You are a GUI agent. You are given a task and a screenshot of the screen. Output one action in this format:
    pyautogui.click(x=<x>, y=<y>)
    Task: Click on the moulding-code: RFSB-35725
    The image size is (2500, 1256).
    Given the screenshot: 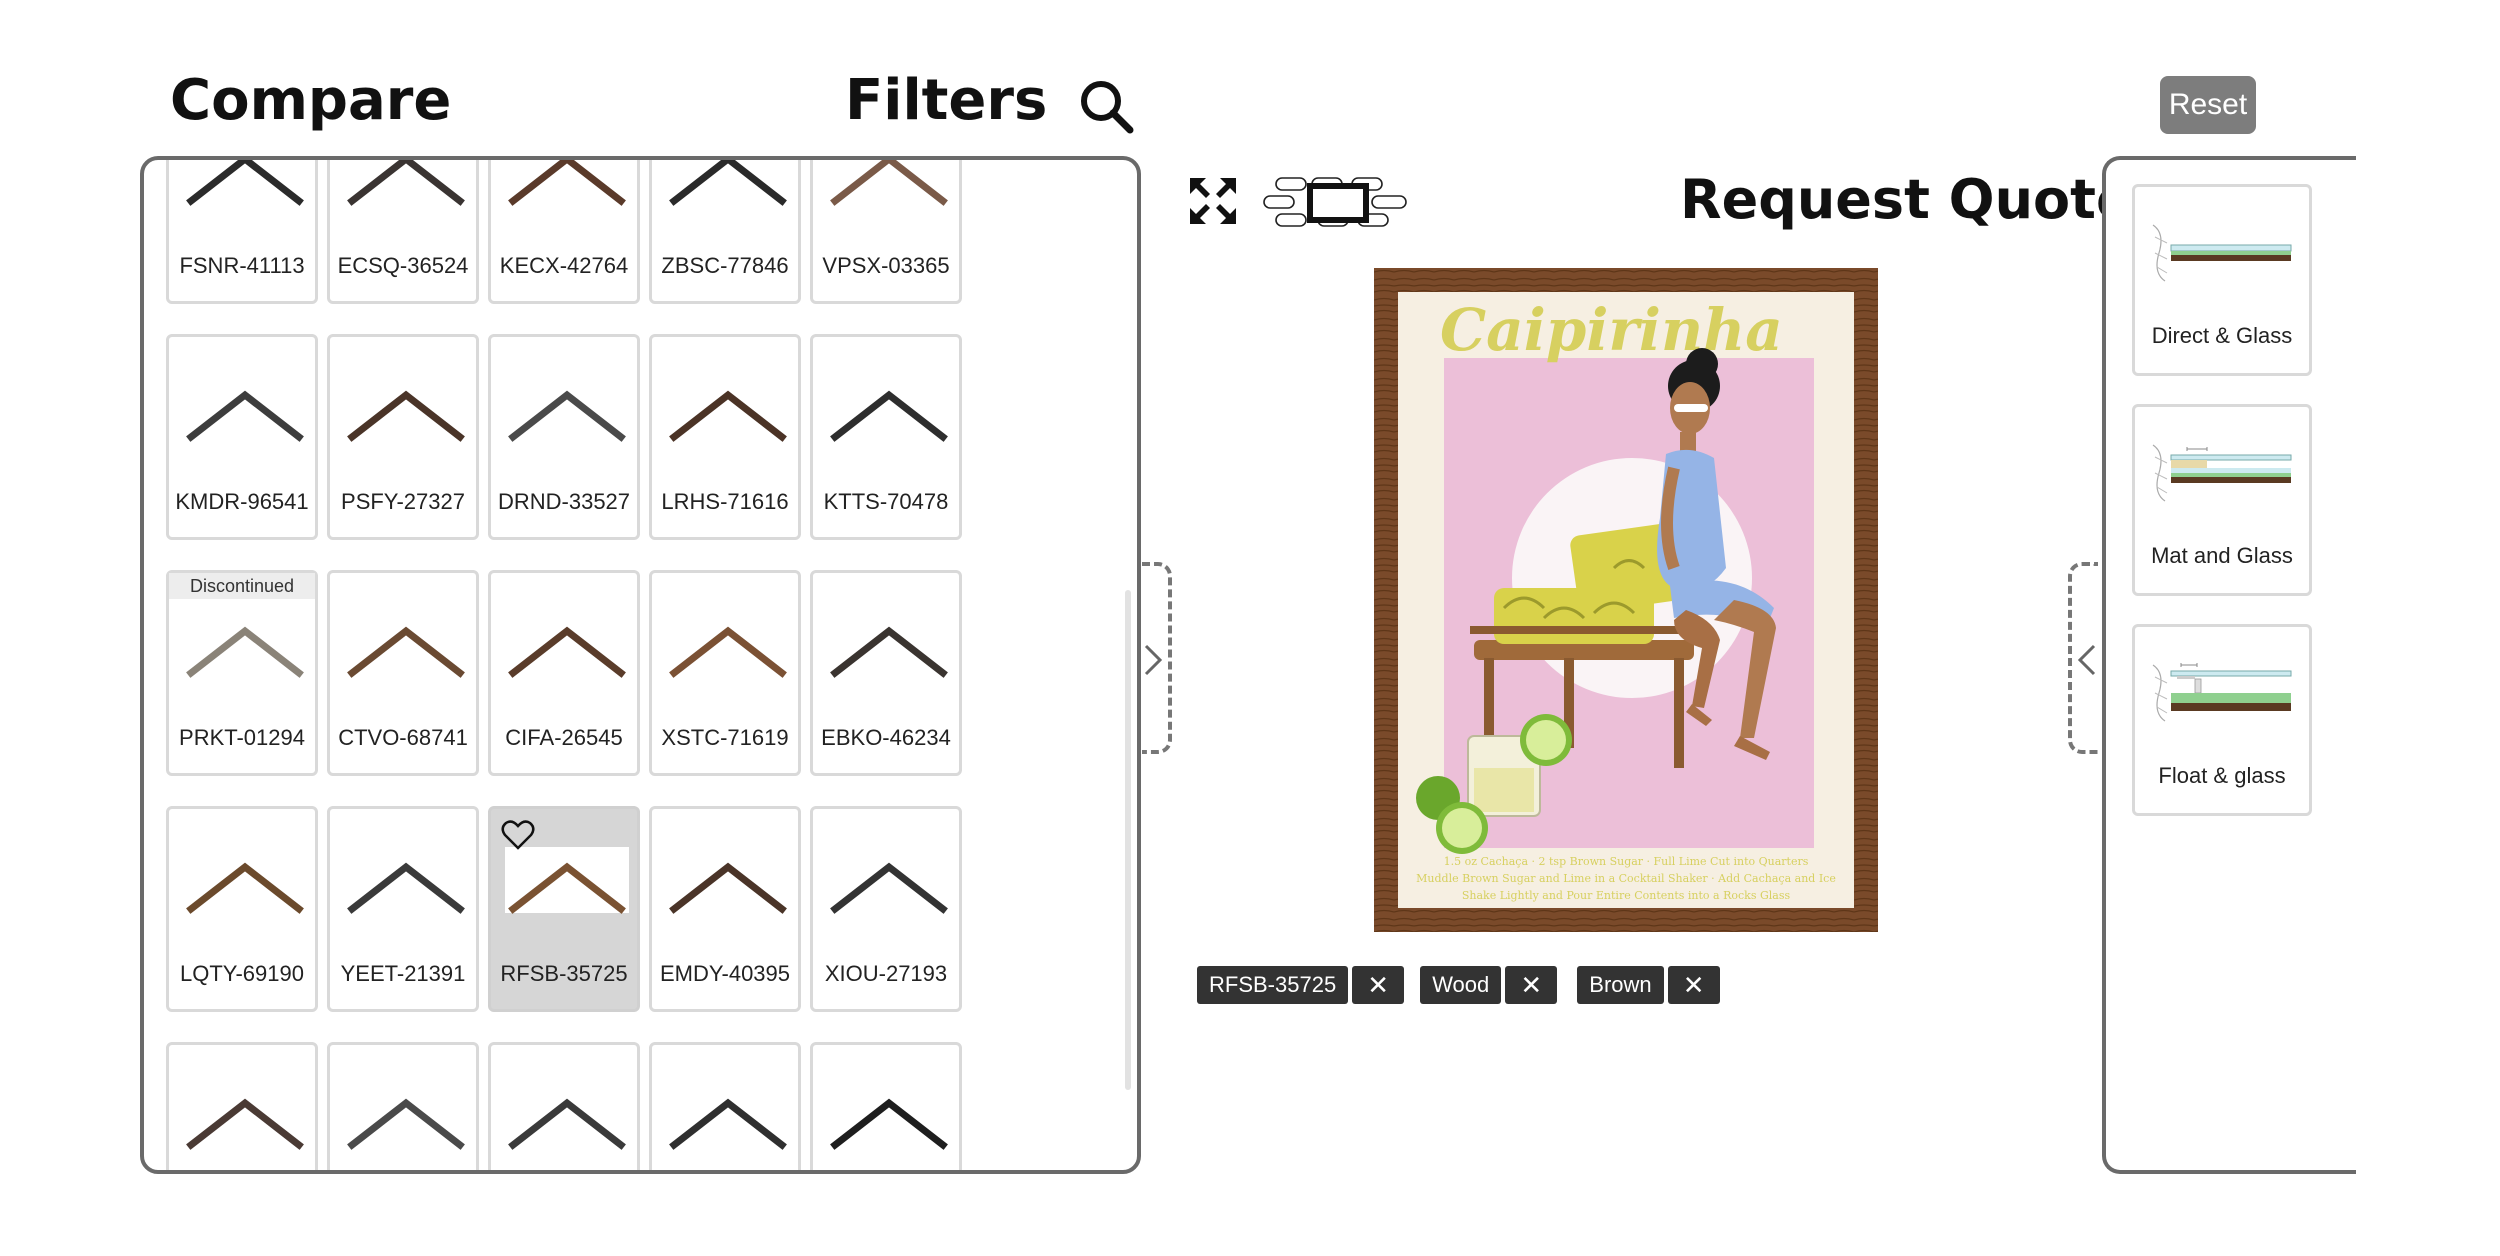 What is the action you would take?
    pyautogui.click(x=564, y=973)
    